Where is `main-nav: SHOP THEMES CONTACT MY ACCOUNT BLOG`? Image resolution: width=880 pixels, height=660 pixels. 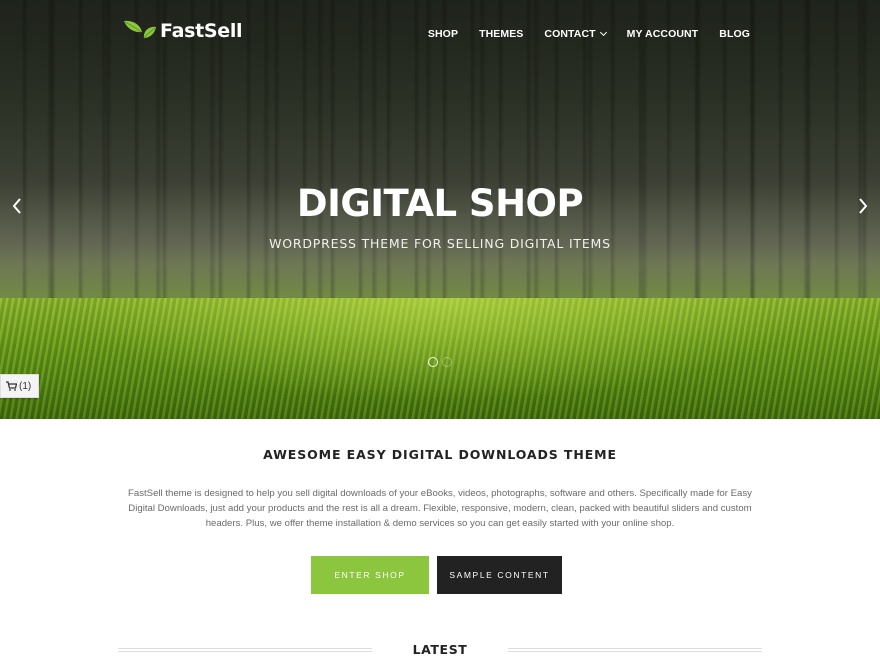
main-nav: SHOP THEMES CONTACT MY ACCOUNT BLOG is located at coordinates (578, 34).